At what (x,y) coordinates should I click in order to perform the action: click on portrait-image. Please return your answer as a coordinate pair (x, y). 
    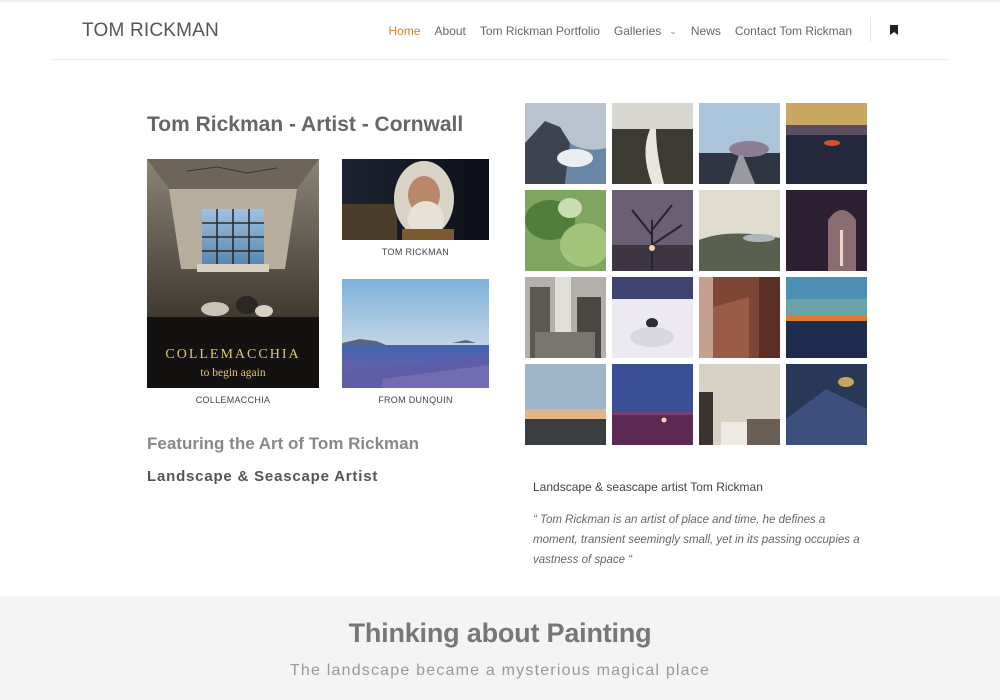
    Looking at the image, I should click on (415, 199).